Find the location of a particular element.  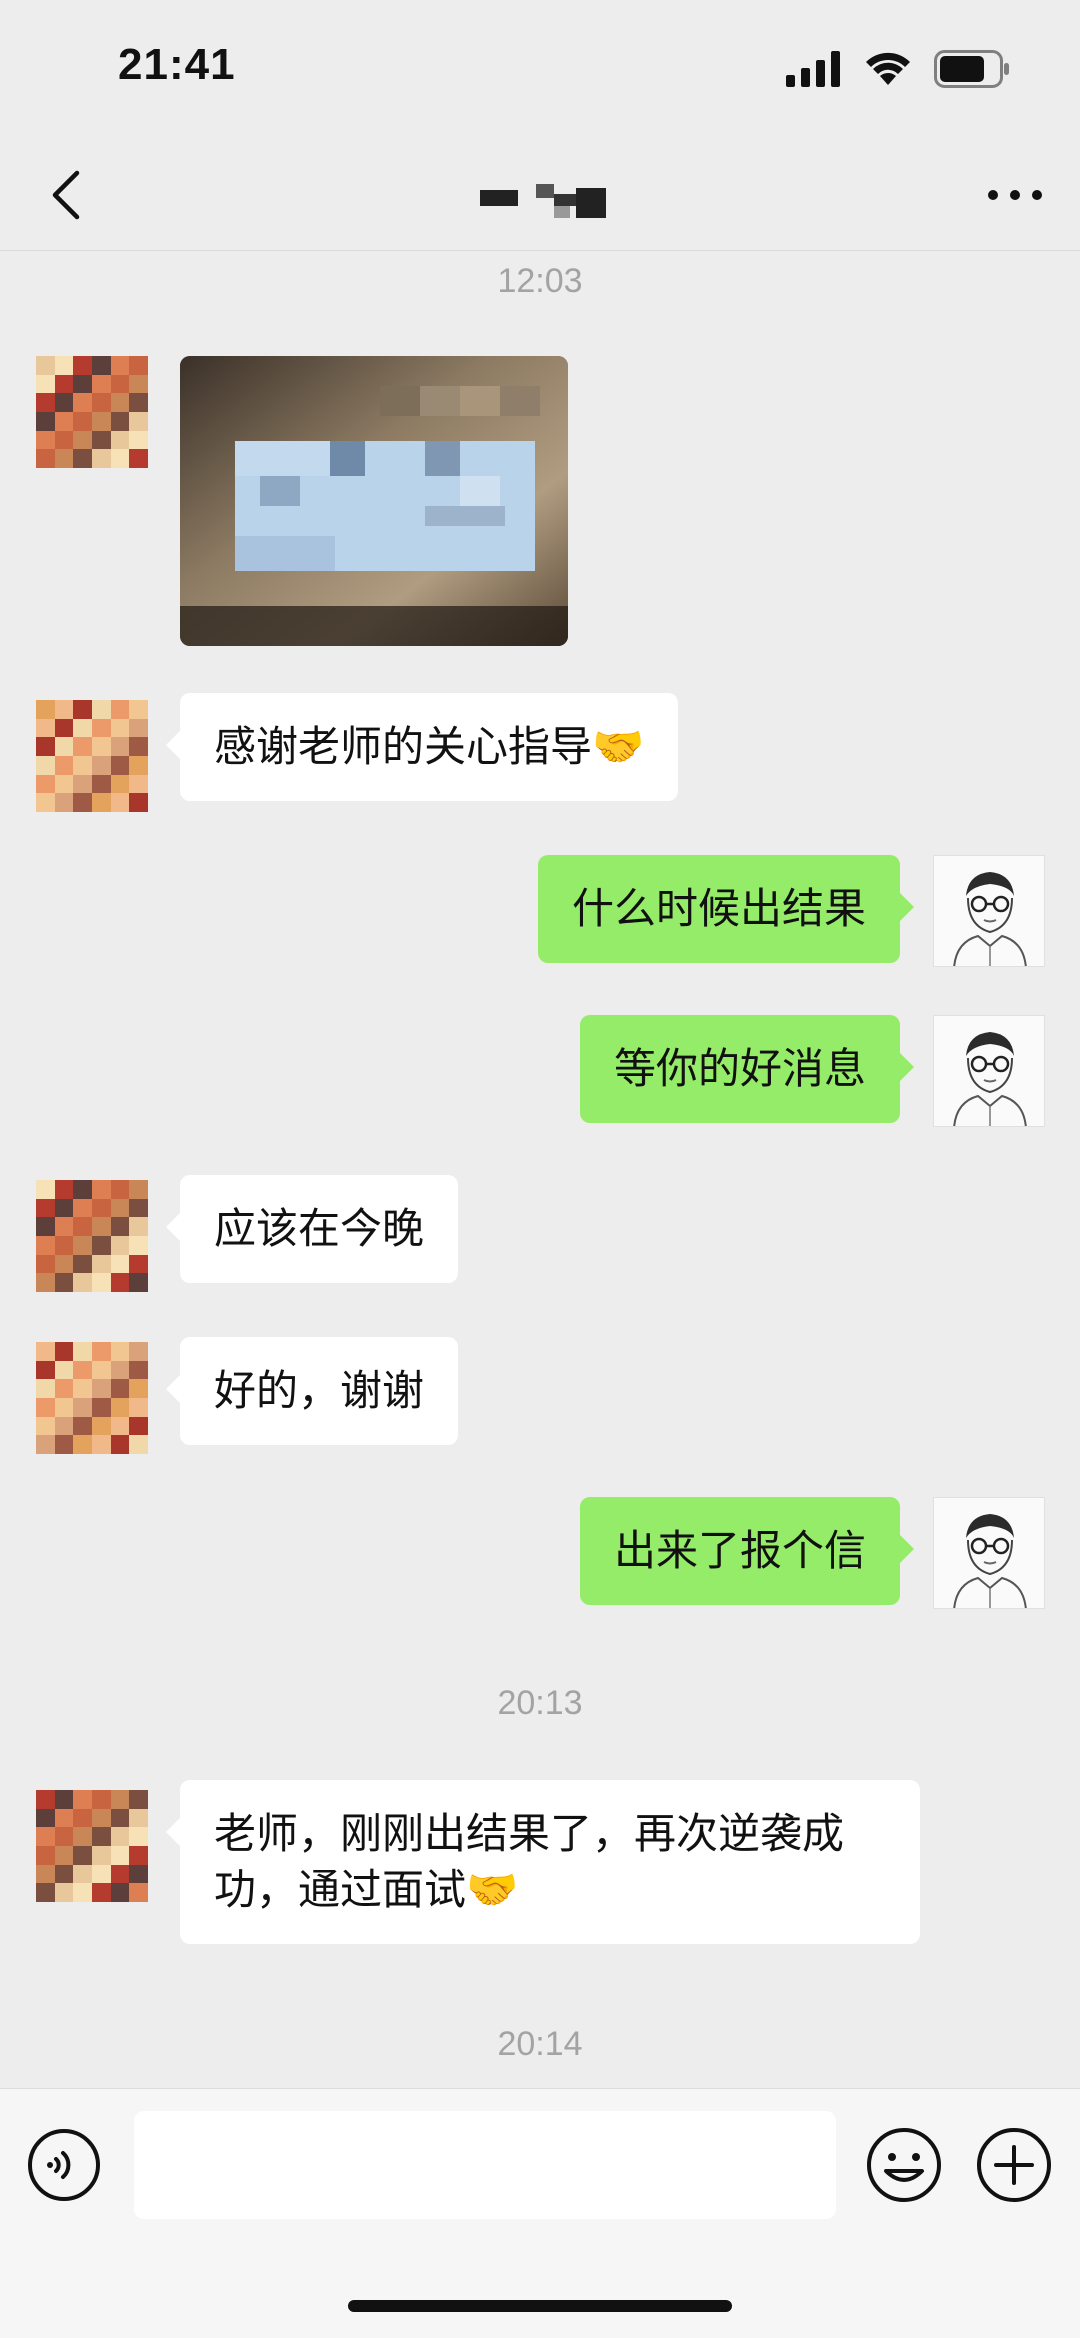

image-message is located at coordinates (374, 501).